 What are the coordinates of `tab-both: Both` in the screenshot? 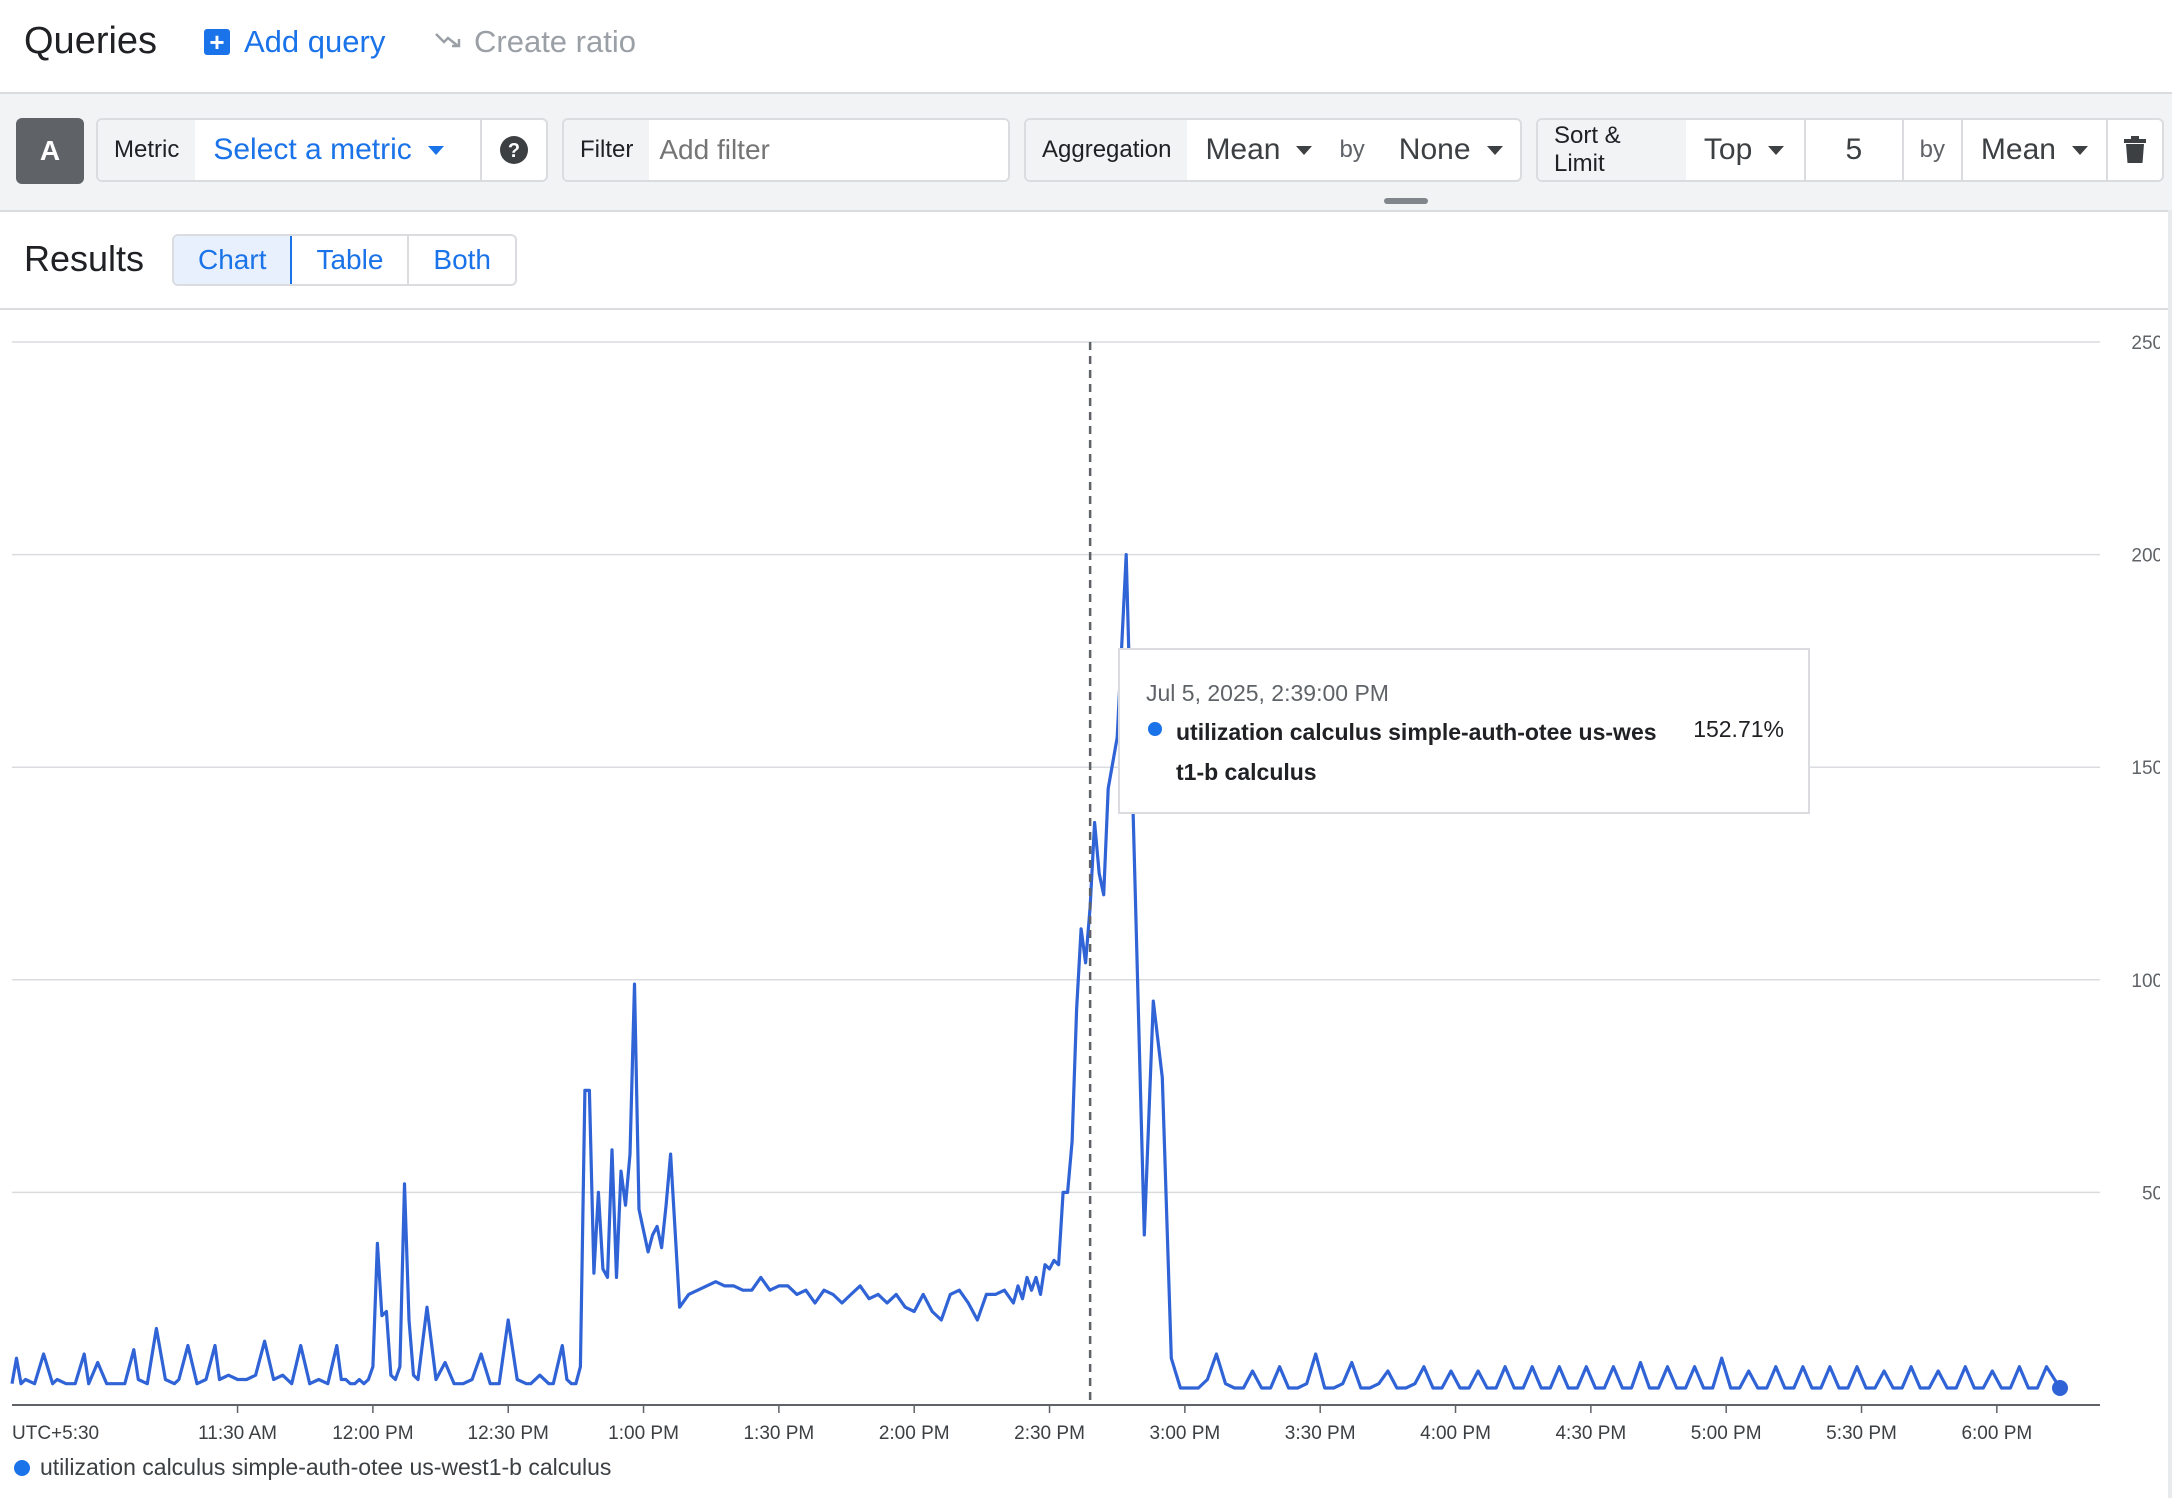 It's located at (462, 260).